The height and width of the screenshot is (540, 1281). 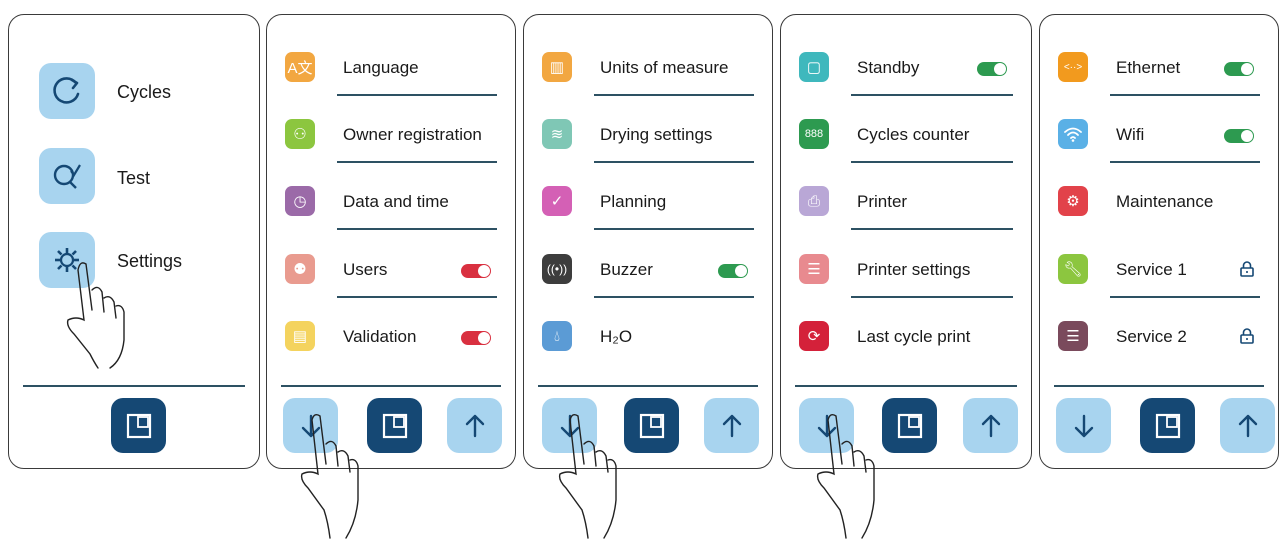 I want to click on settings-item-h2o: 💧︎ H₂O, so click(x=652, y=343).